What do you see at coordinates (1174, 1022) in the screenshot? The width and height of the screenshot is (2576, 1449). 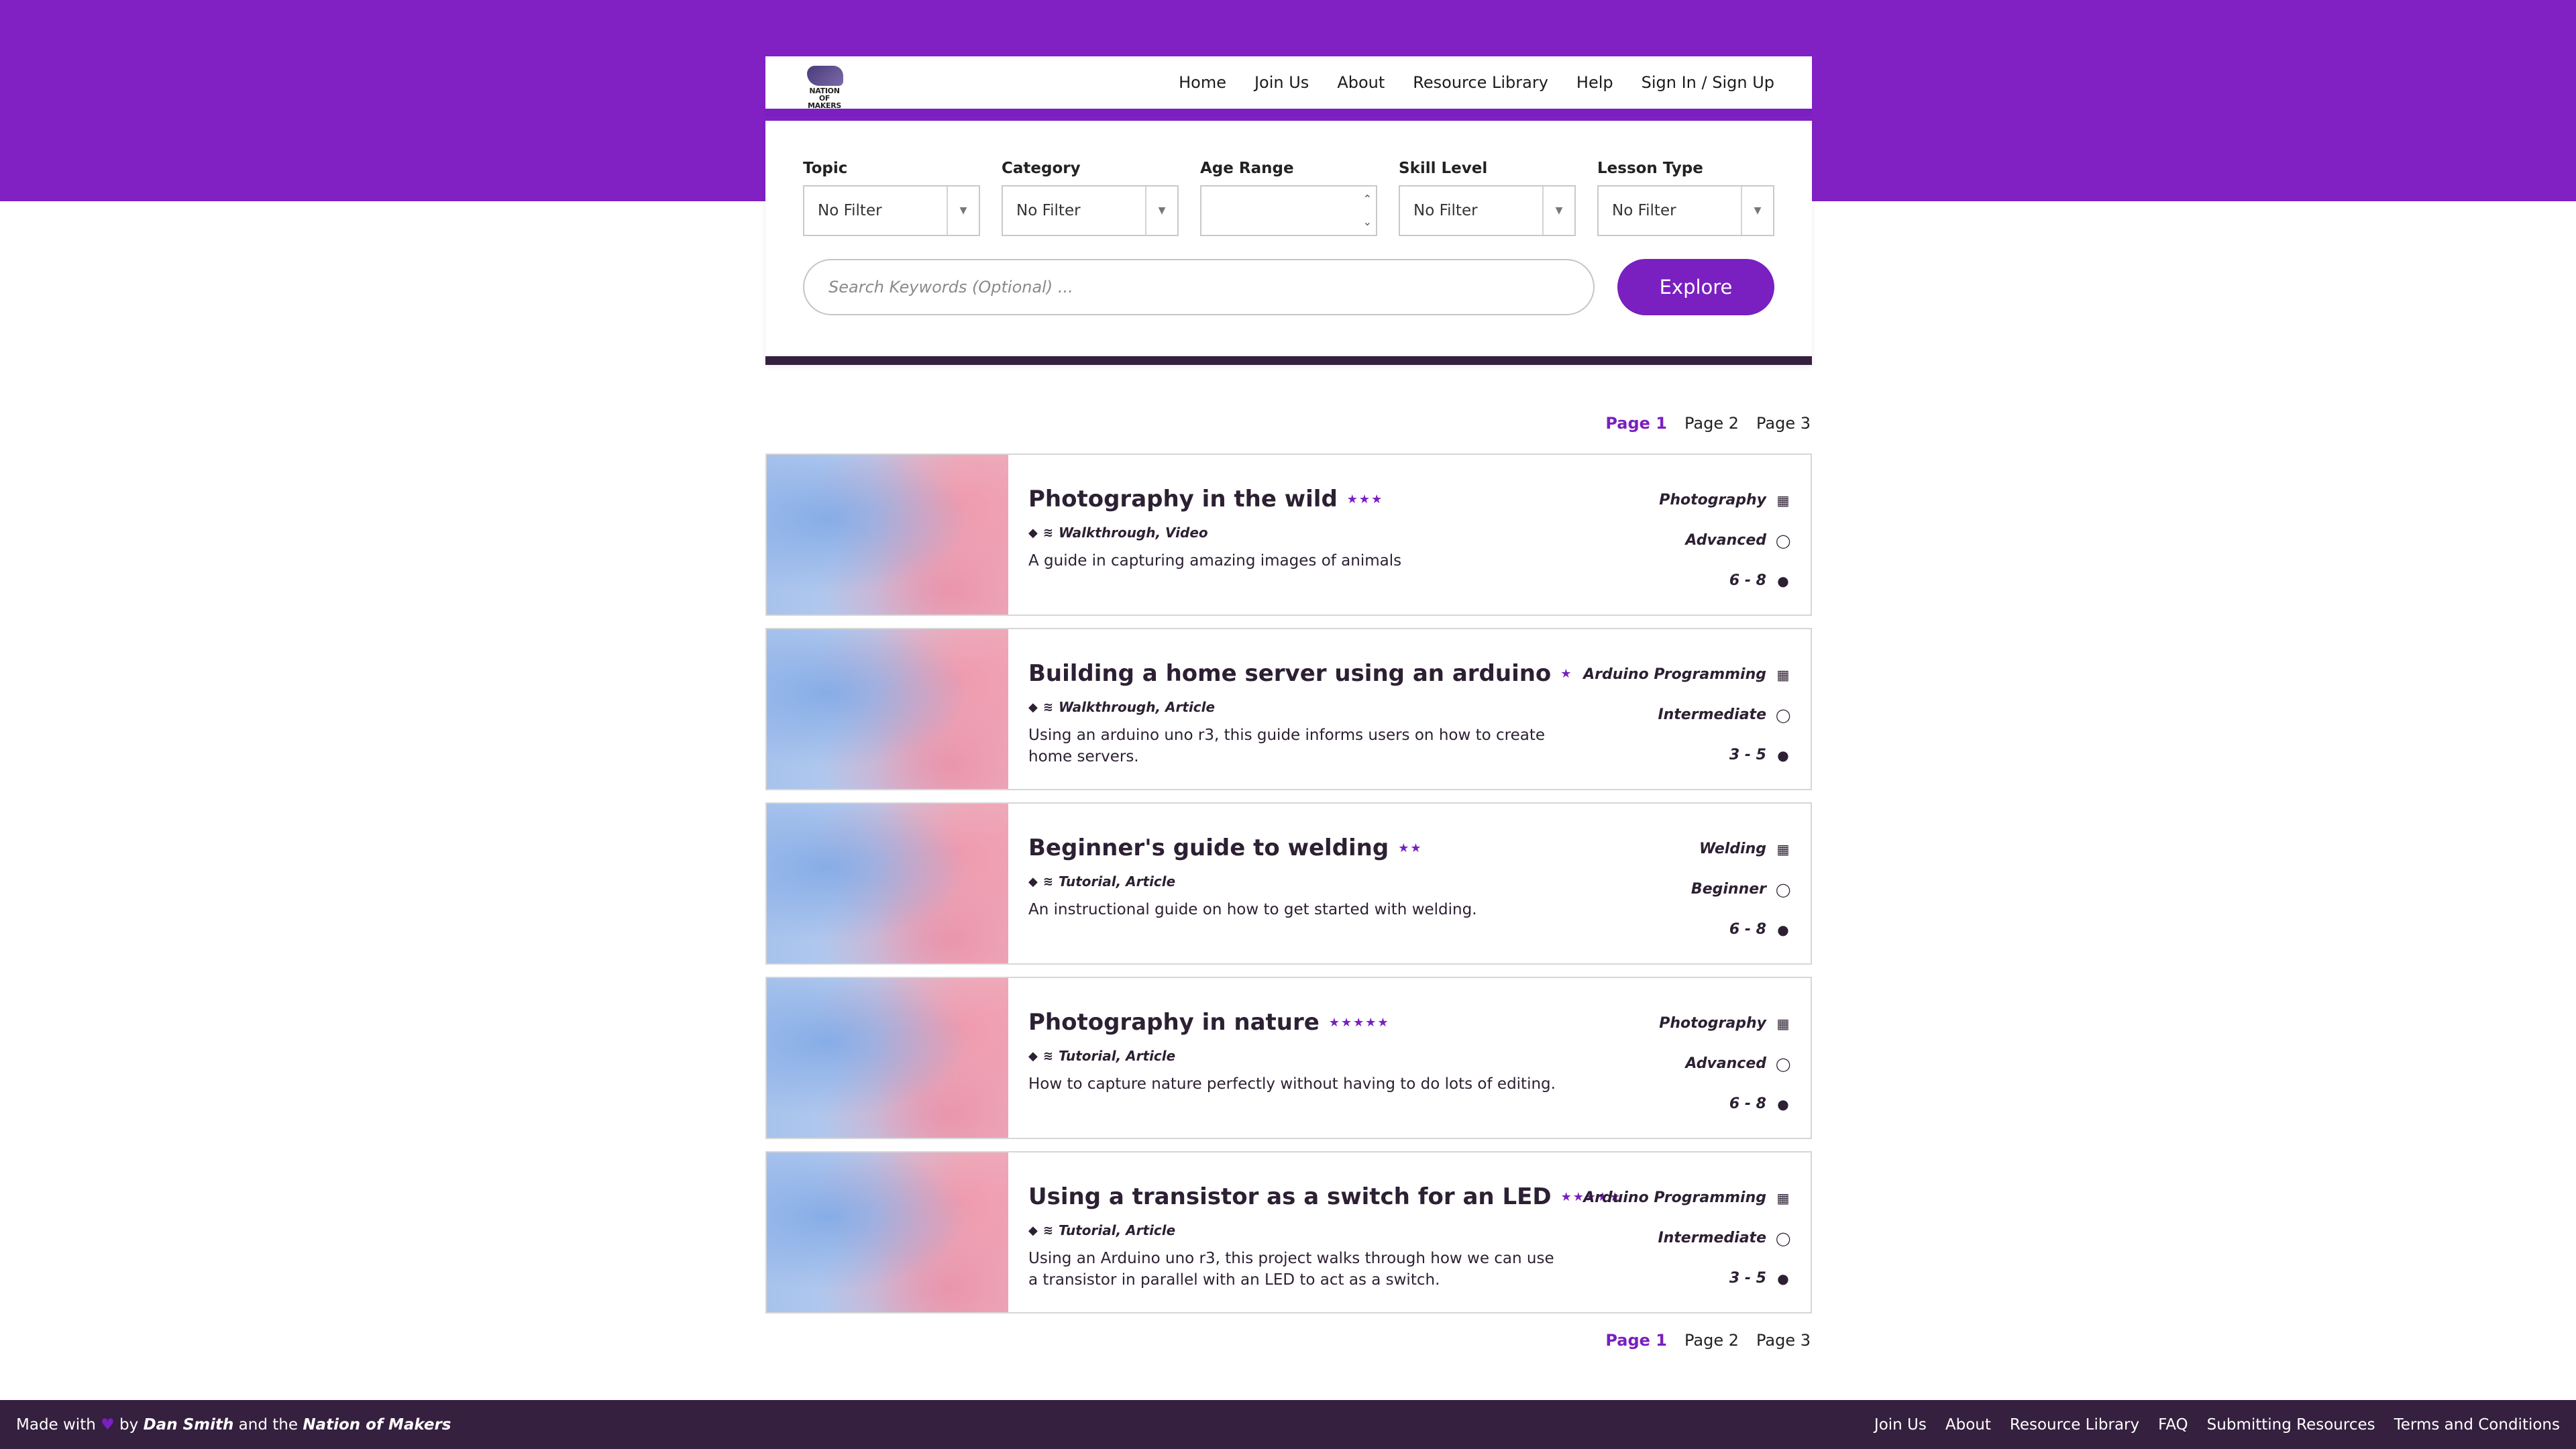 I see `resource-title: Photography in nature` at bounding box center [1174, 1022].